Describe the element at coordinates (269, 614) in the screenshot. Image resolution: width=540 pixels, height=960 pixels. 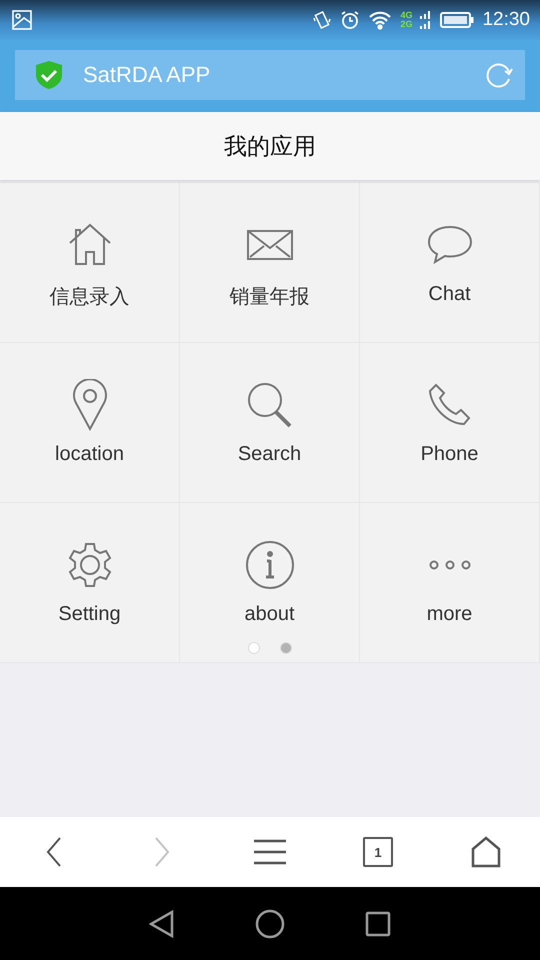
I see `app-label: about` at that location.